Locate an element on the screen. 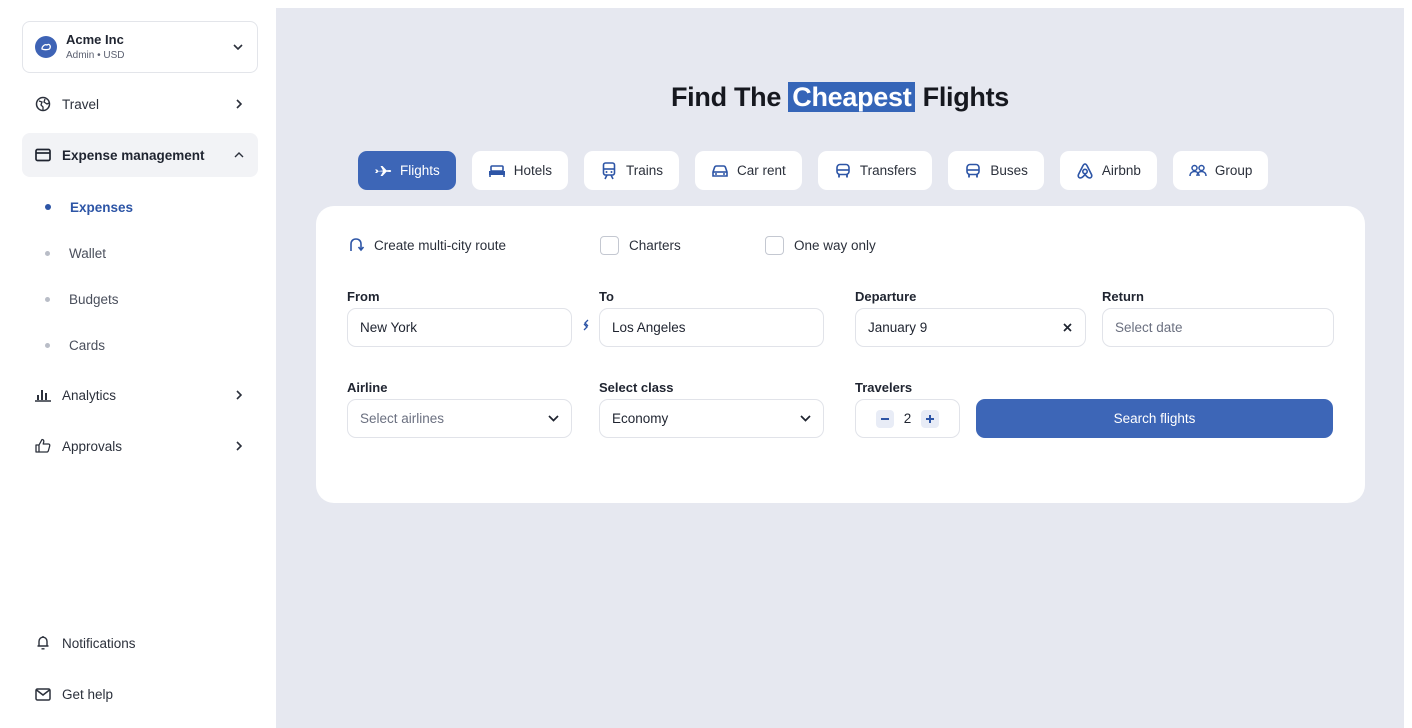 The height and width of the screenshot is (728, 1412). airline-label: Airline is located at coordinates (367, 387).